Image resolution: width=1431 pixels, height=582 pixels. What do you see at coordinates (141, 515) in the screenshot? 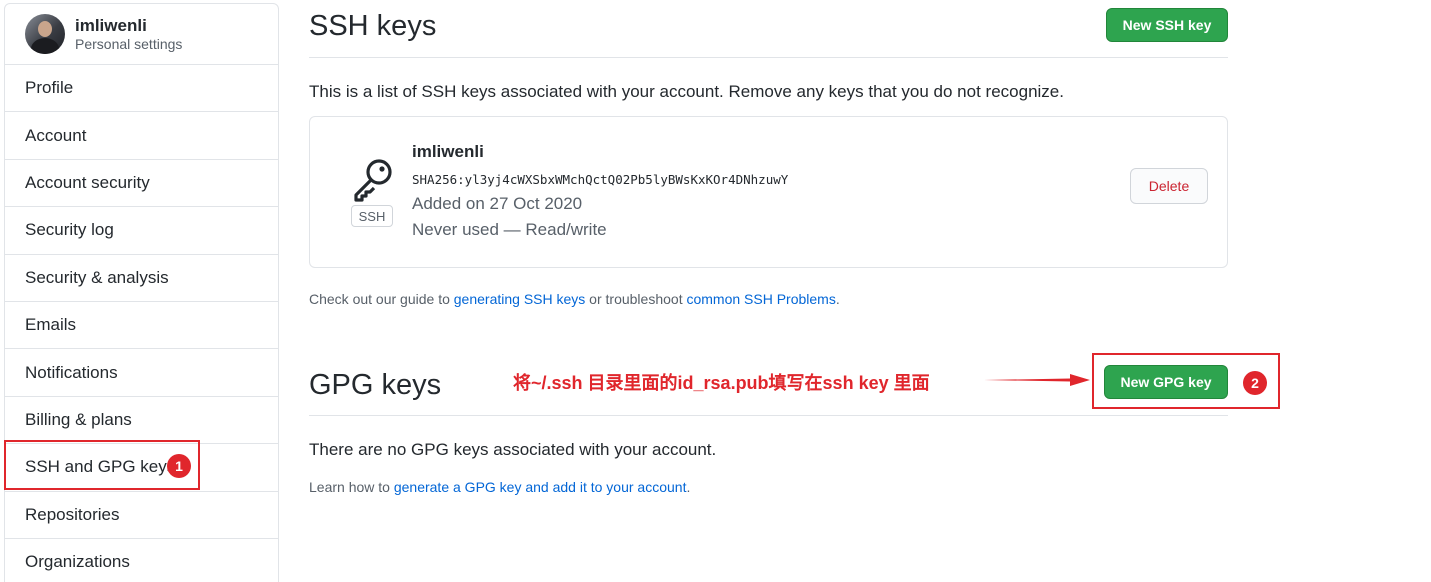
I see `sidebar-item-repositories: Repositories` at bounding box center [141, 515].